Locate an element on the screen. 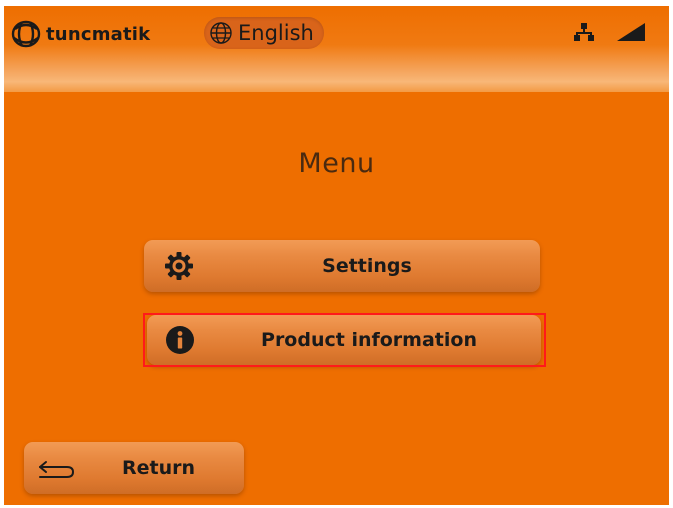 This screenshot has width=673, height=508. brand-logo: tuncmatik is located at coordinates (80, 34).